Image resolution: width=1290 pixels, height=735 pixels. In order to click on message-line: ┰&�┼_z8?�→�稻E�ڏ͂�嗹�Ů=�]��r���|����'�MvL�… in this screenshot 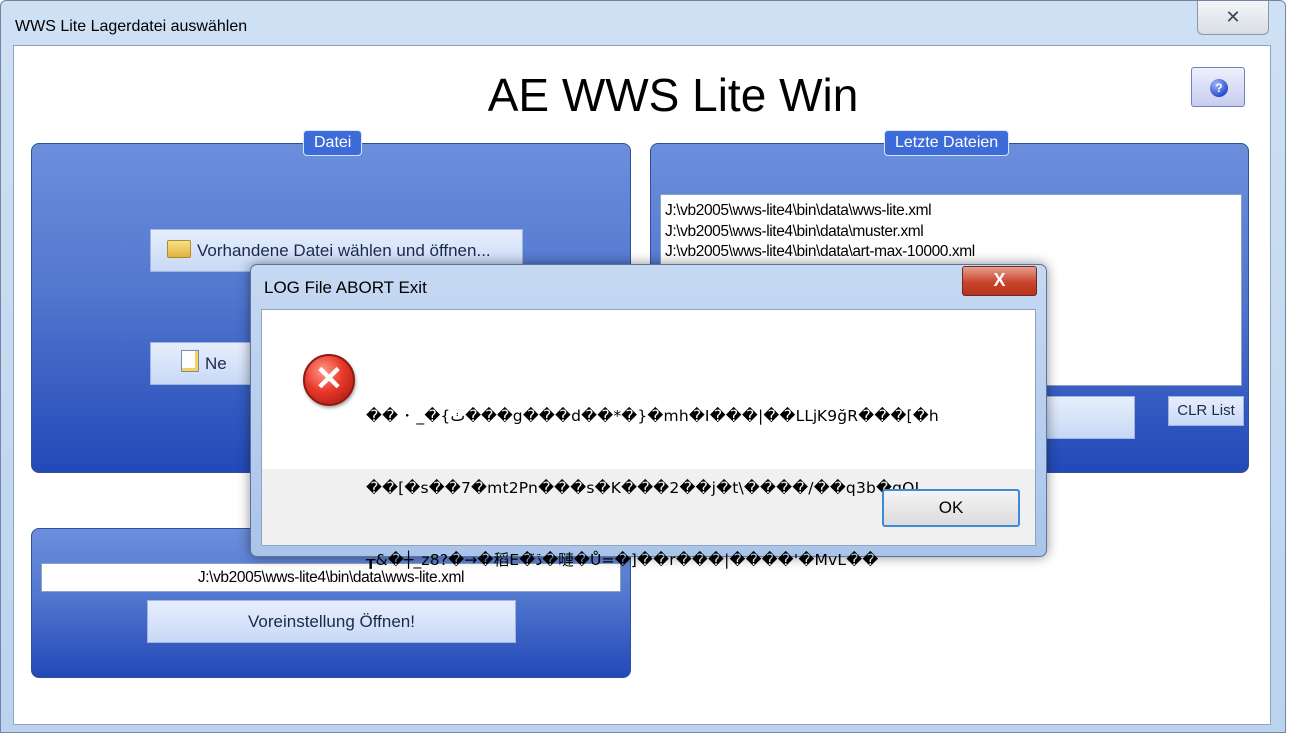, I will do `click(622, 560)`.